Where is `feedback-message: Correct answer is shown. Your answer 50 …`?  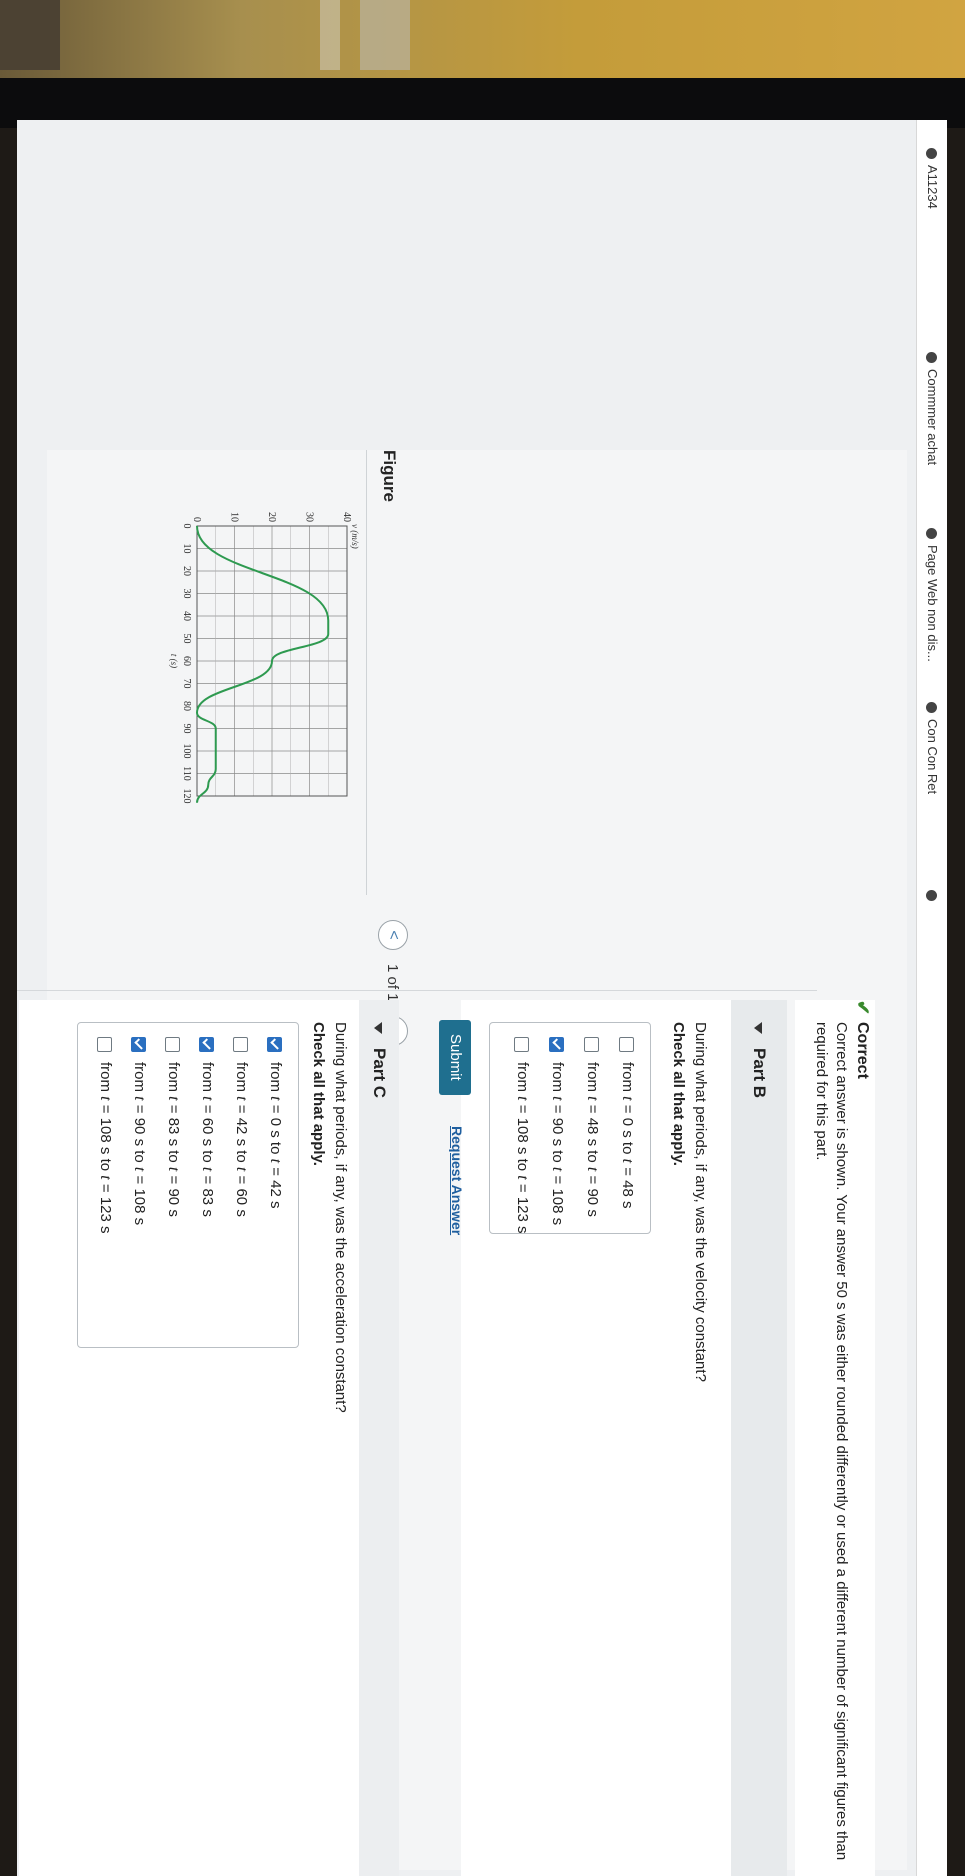 feedback-message: Correct answer is shown. Your answer 50 … is located at coordinates (831, 1441).